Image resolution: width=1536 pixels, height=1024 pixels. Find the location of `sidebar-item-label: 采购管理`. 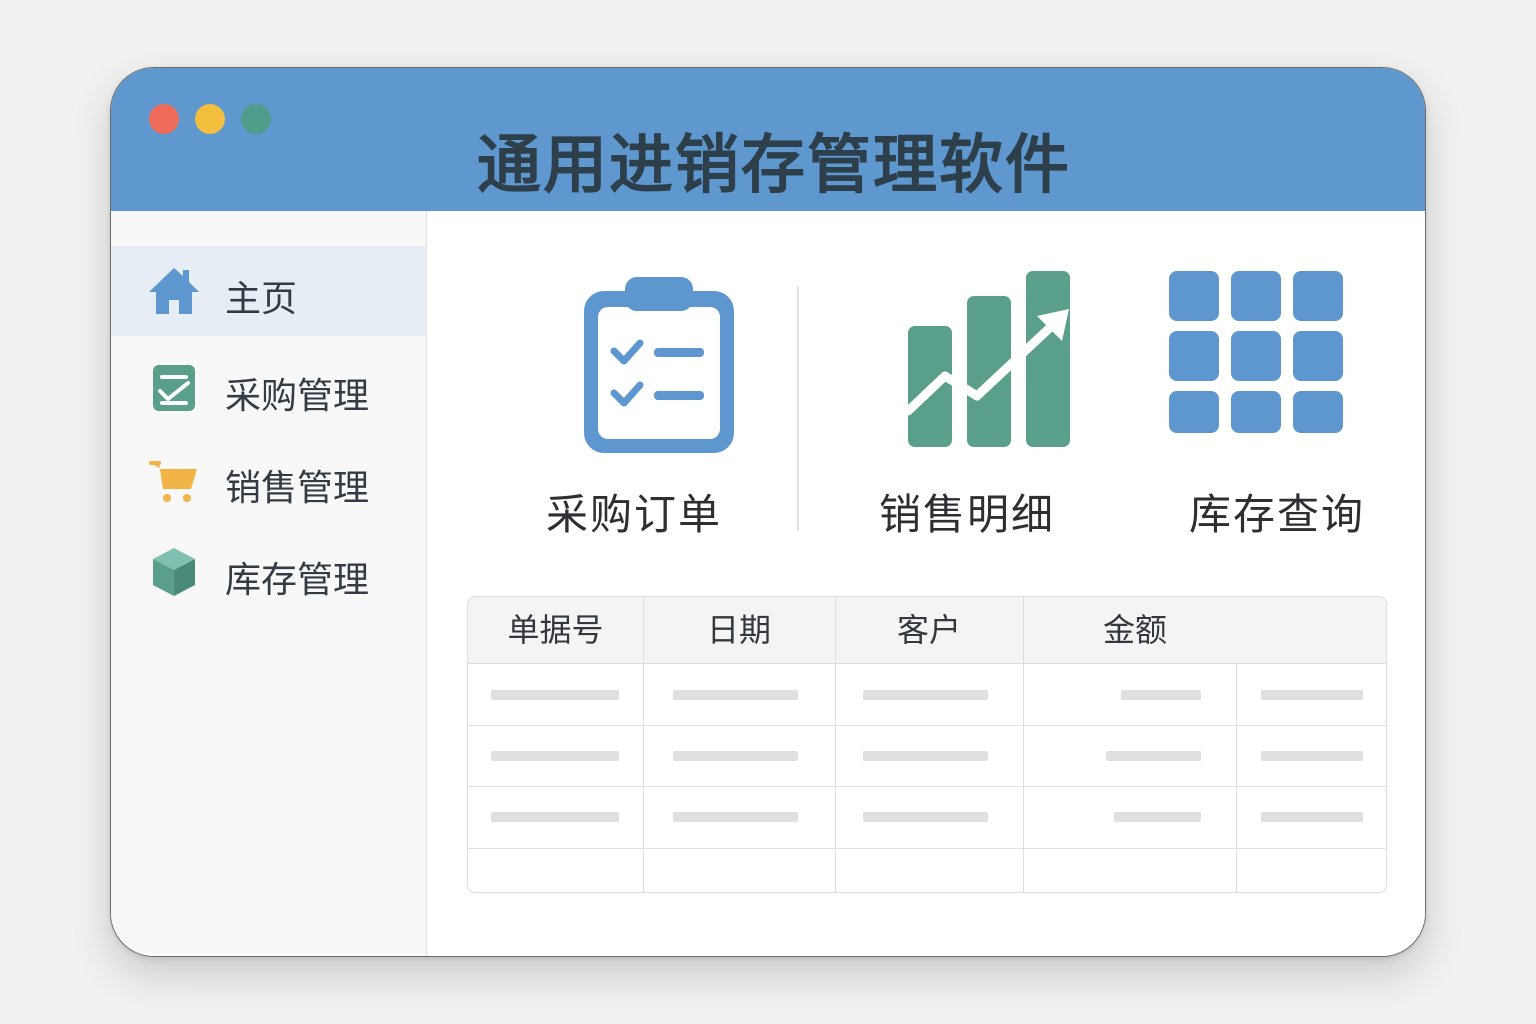

sidebar-item-label: 采购管理 is located at coordinates (297, 396).